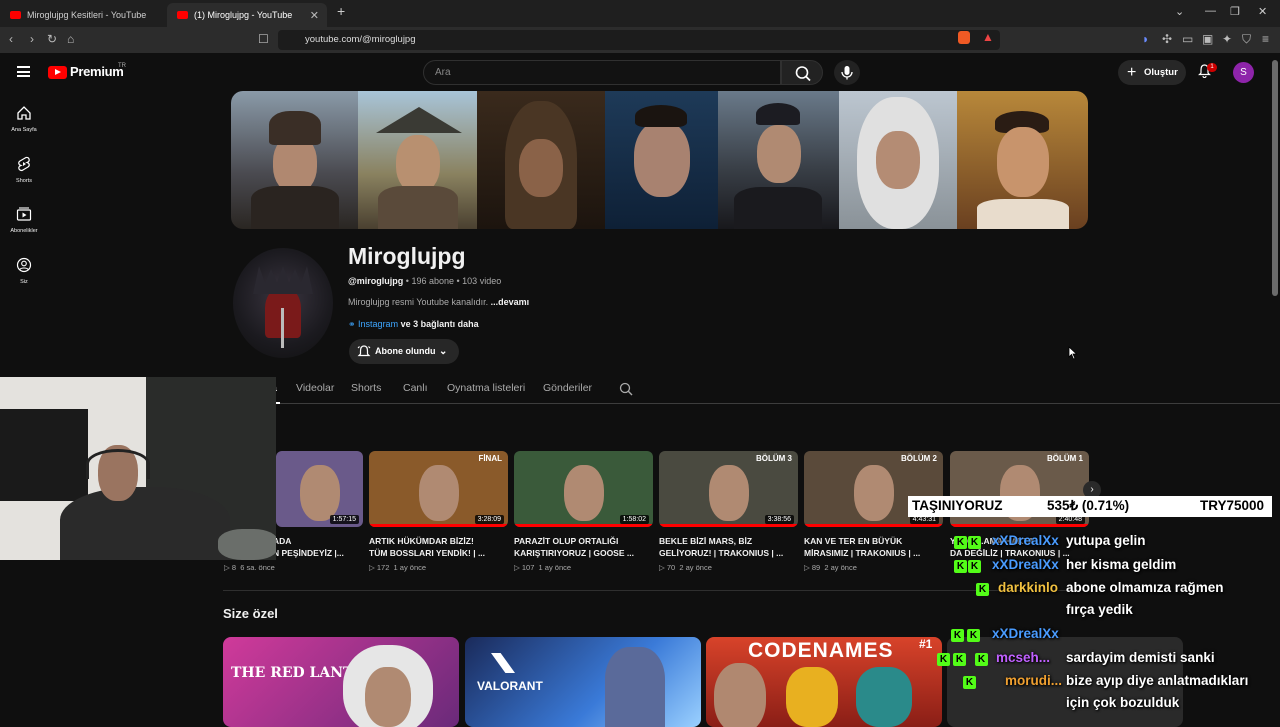 The height and width of the screenshot is (727, 1280). Describe the element at coordinates (315, 388) in the screenshot. I see `tab-videos: Videolar` at that location.